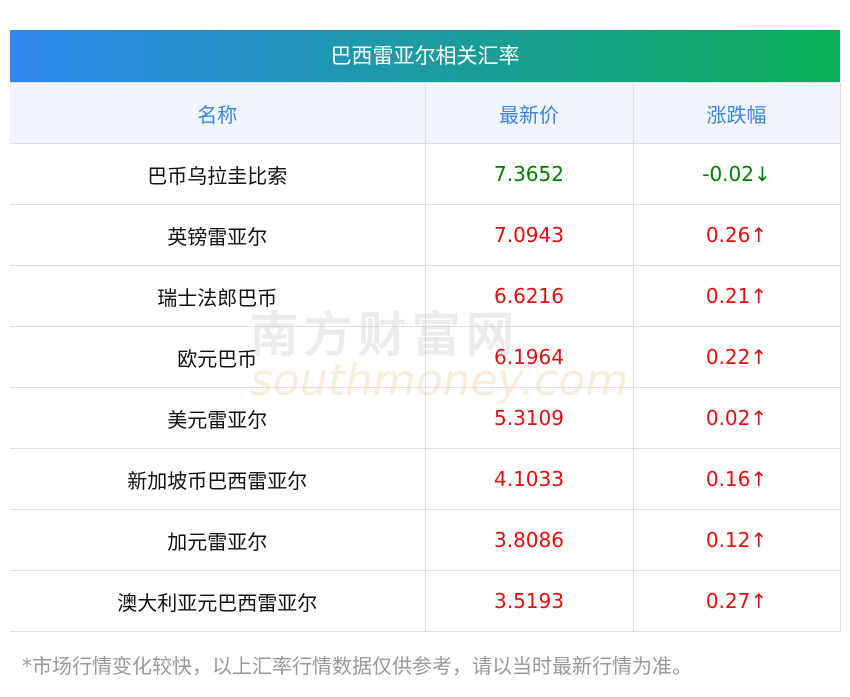 Image resolution: width=850 pixels, height=697 pixels. I want to click on header-row: 名称 最新价 涨跌幅, so click(425, 113).